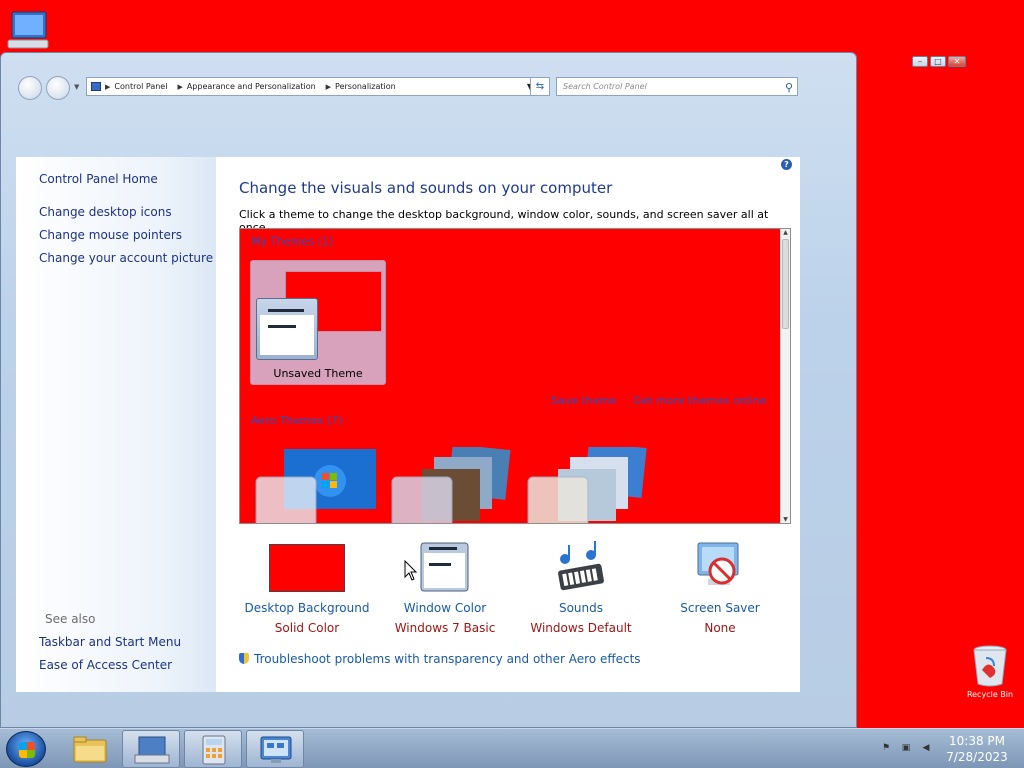 This screenshot has width=1024, height=768. I want to click on scroll-down-icon: ▼, so click(785, 519).